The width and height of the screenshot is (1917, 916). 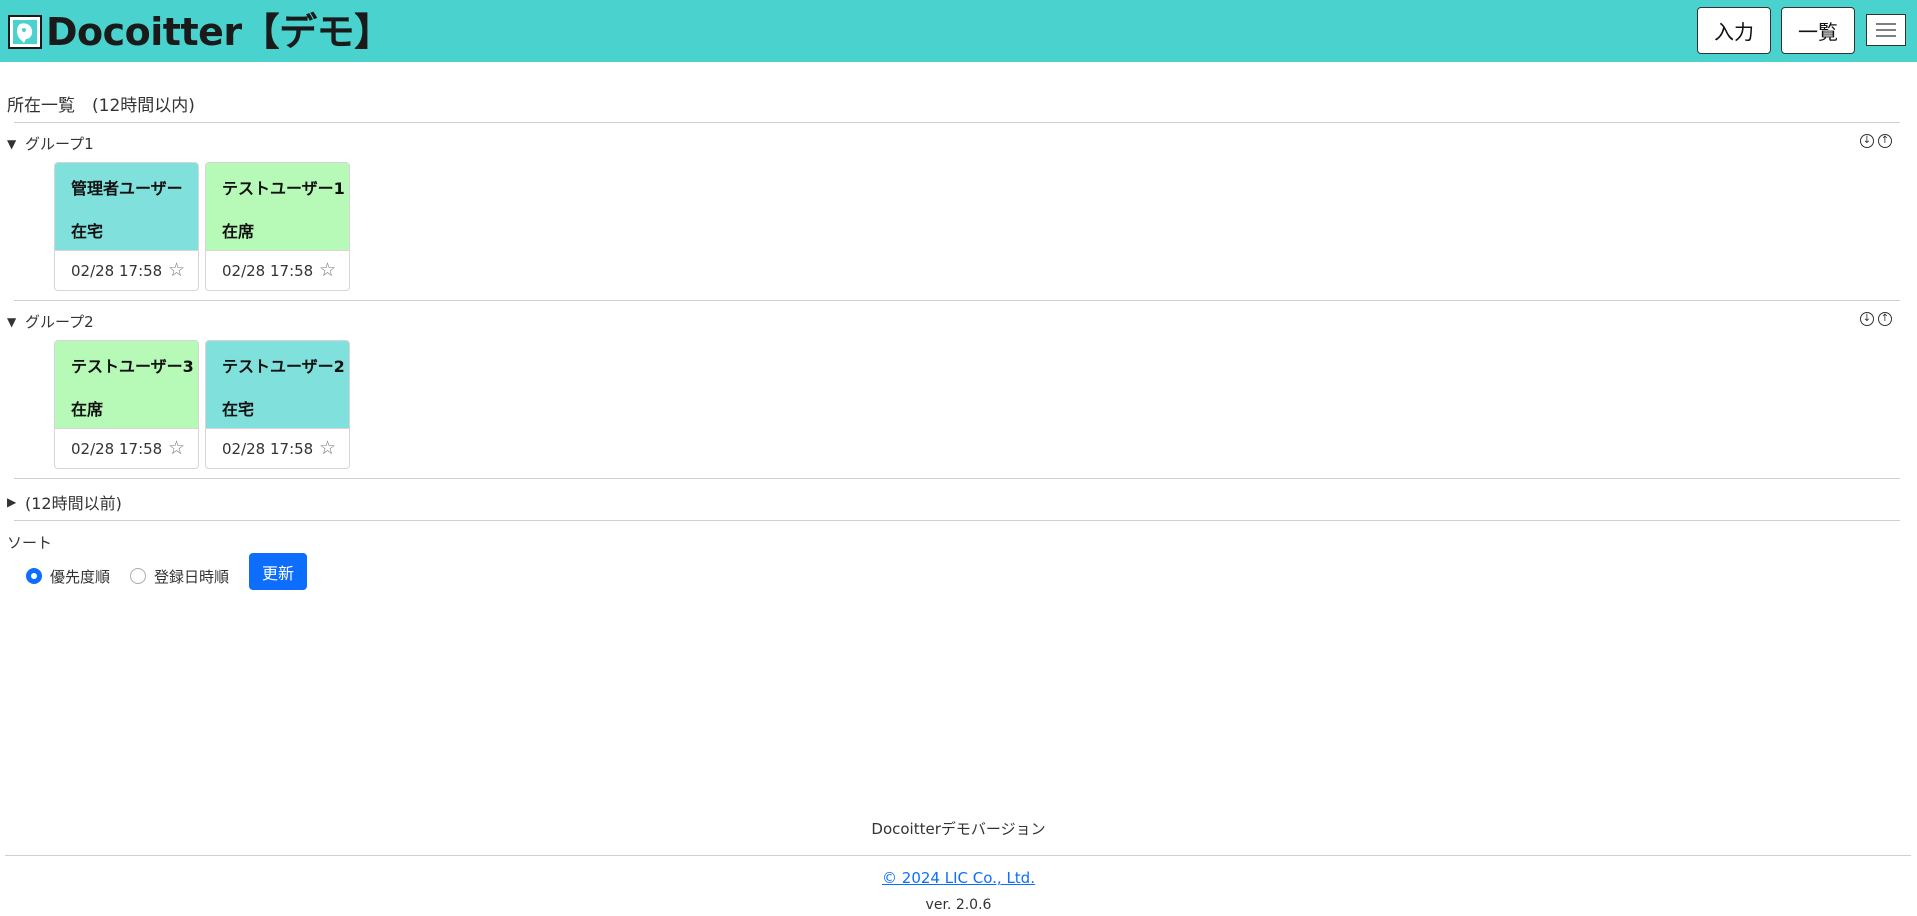 I want to click on user-name: テストユーザー2, so click(x=283, y=366).